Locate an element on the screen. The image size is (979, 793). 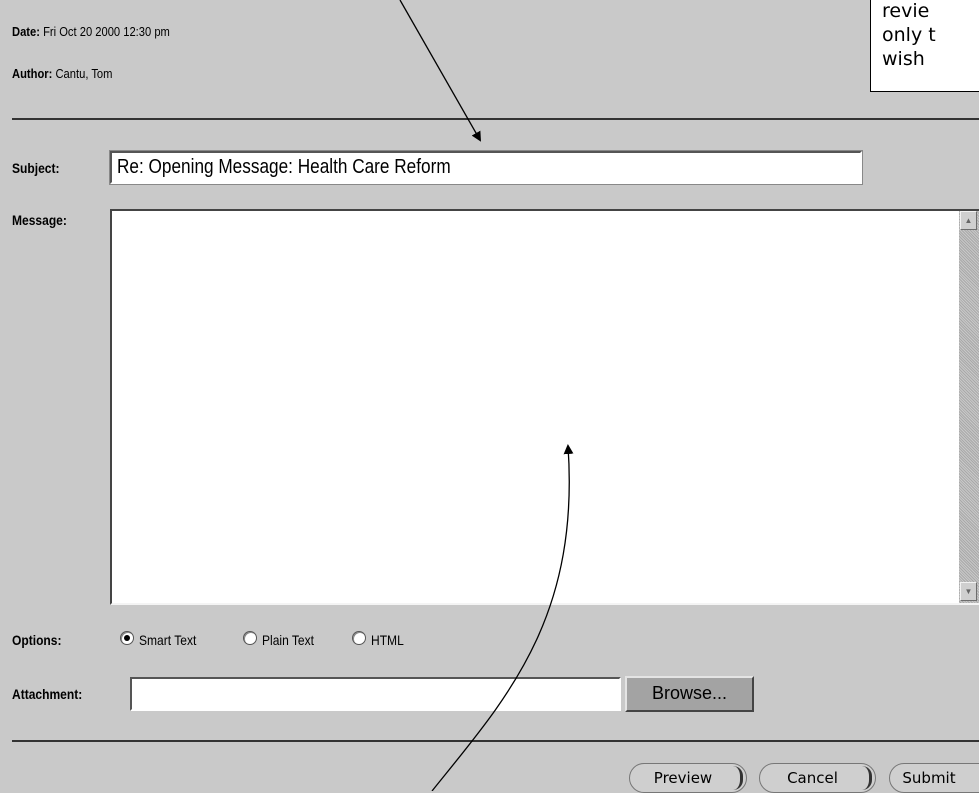
submit-button-label: Submit is located at coordinates (929, 778).